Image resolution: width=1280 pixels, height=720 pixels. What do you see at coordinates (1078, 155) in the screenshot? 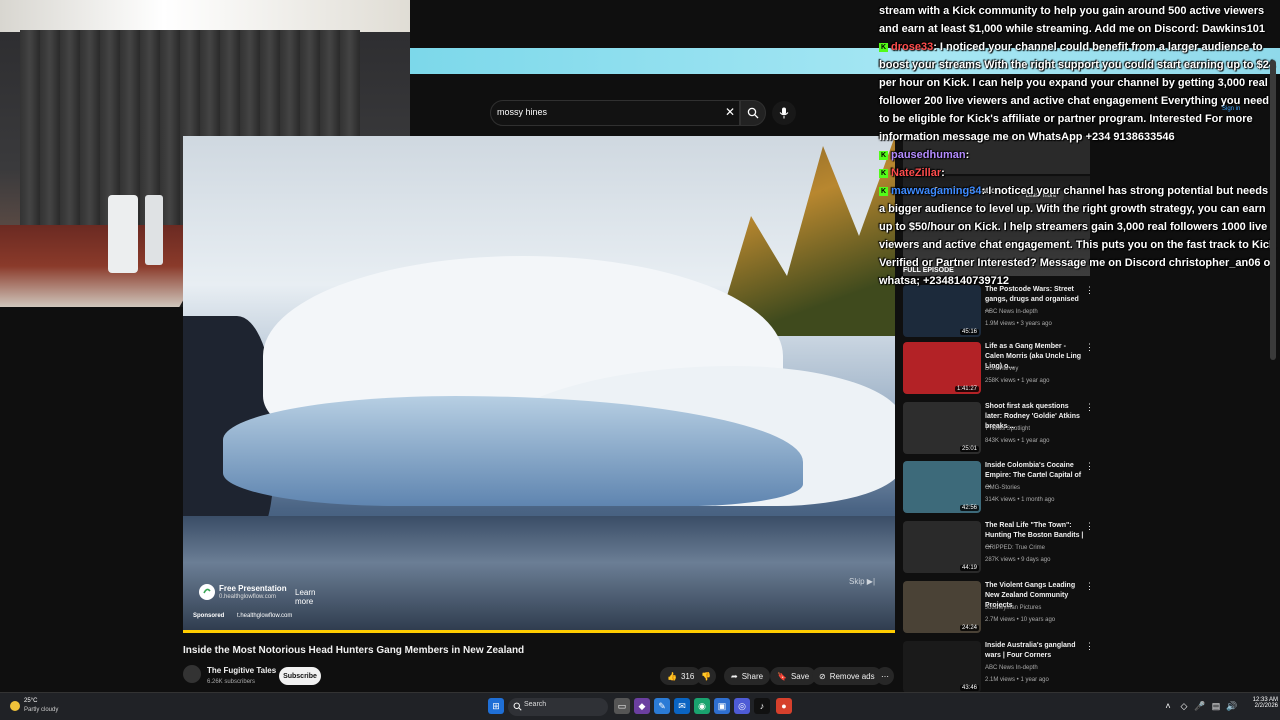
I see `chat-message: Kpausedhuman:` at bounding box center [1078, 155].